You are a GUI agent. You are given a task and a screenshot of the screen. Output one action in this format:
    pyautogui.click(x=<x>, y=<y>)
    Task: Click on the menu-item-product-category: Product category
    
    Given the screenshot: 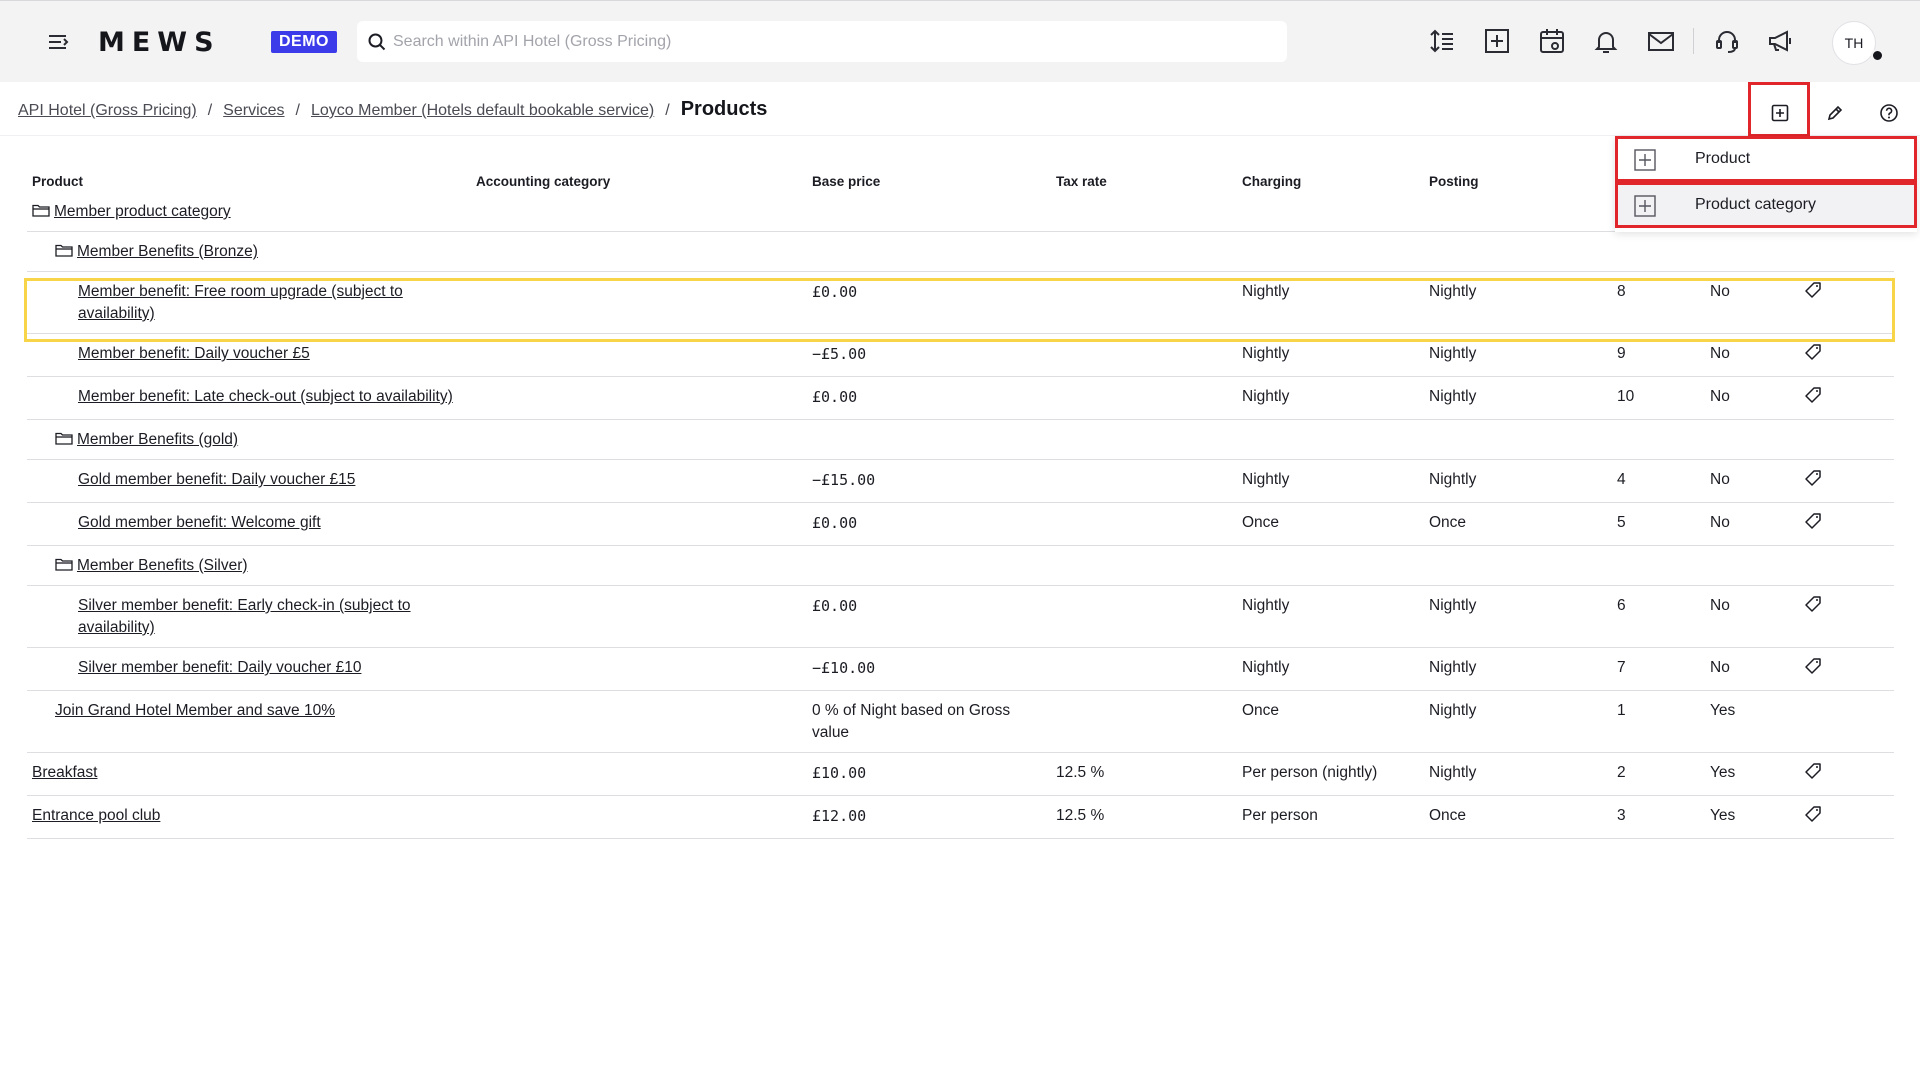 What is the action you would take?
    pyautogui.click(x=1766, y=205)
    